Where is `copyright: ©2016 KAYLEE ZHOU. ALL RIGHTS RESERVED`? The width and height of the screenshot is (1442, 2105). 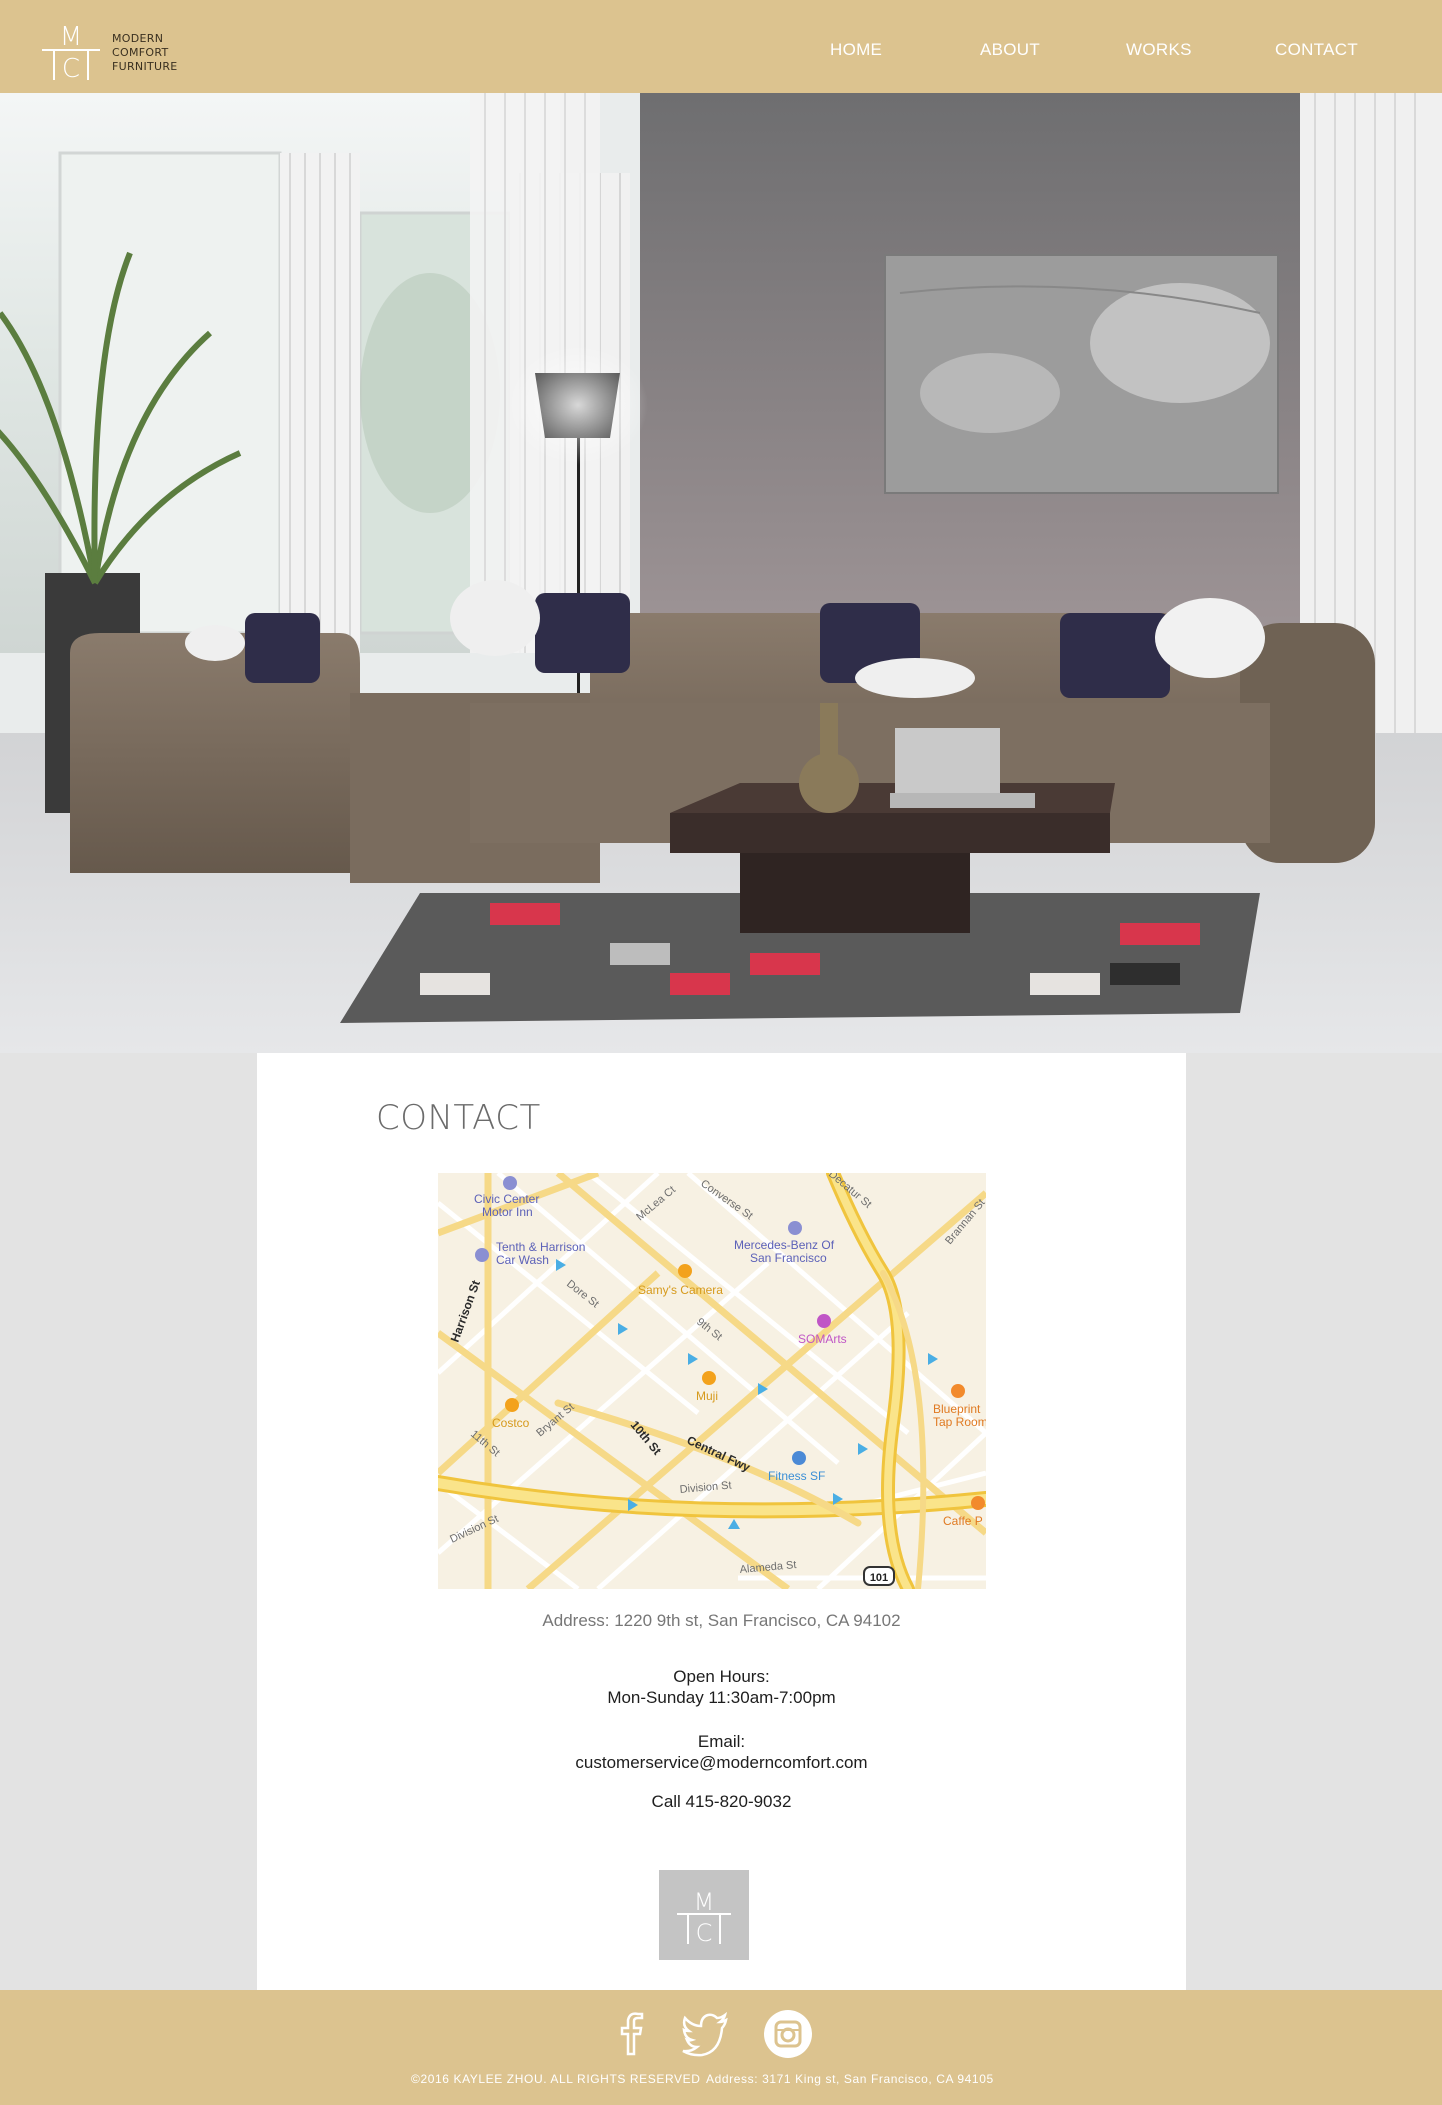
copyright: ©2016 KAYLEE ZHOU. ALL RIGHTS RESERVED is located at coordinates (556, 2079).